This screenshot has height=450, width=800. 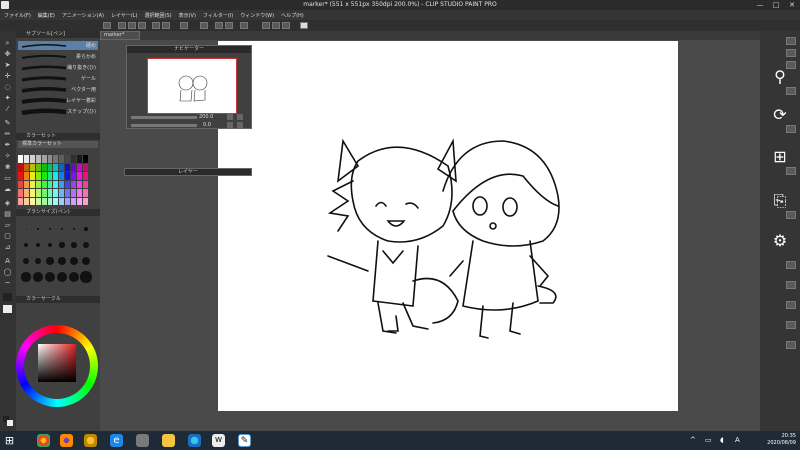 What do you see at coordinates (724, 440) in the screenshot?
I see `volume-icon: ◖` at bounding box center [724, 440].